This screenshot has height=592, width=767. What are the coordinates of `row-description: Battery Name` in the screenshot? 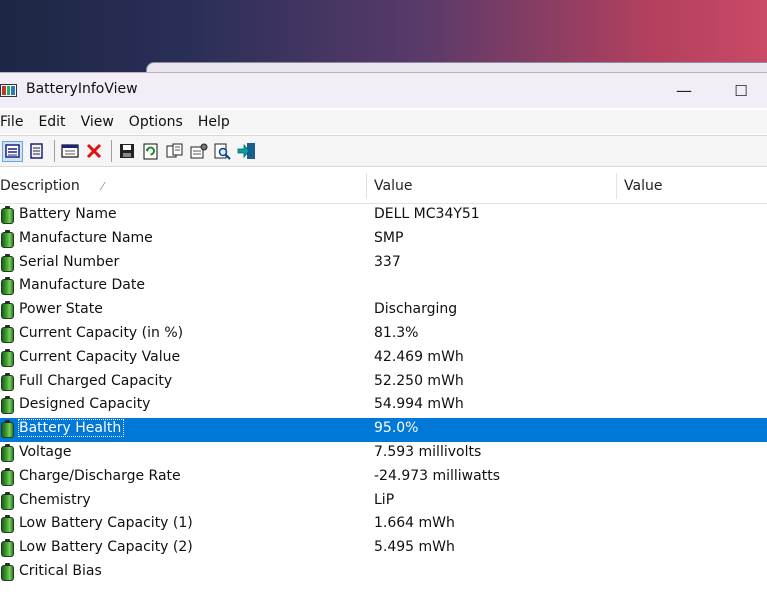 It's located at (68, 214).